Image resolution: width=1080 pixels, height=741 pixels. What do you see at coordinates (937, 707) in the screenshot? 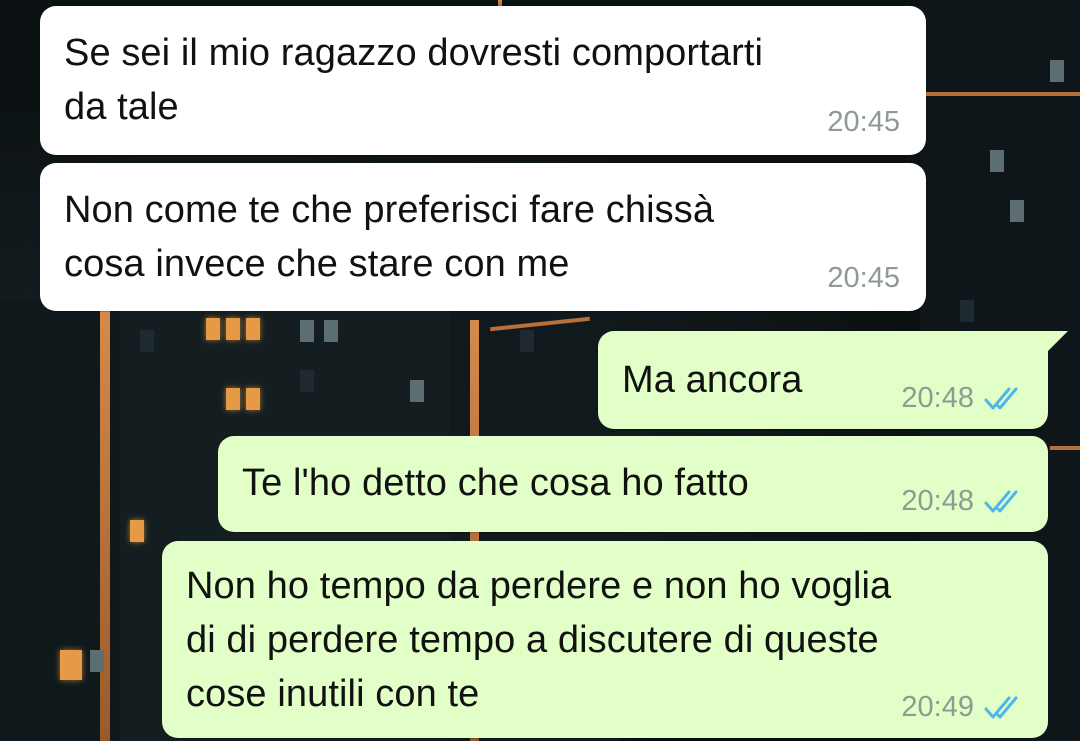
I see `message-timestamp: 20:49` at bounding box center [937, 707].